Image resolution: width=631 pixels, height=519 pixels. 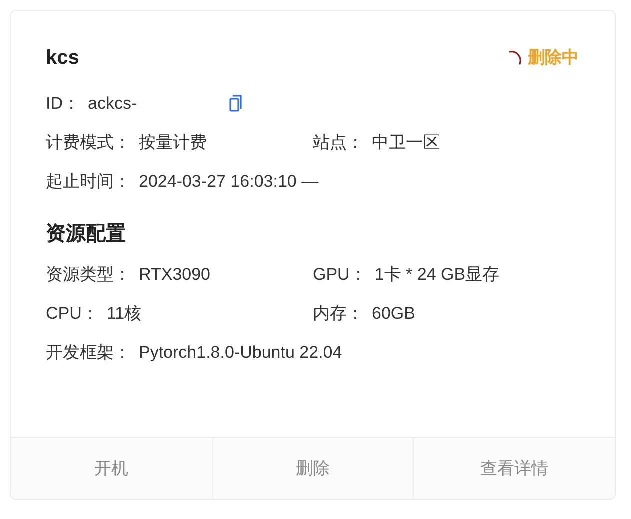 I want to click on field-value: RTX3090, so click(x=175, y=275).